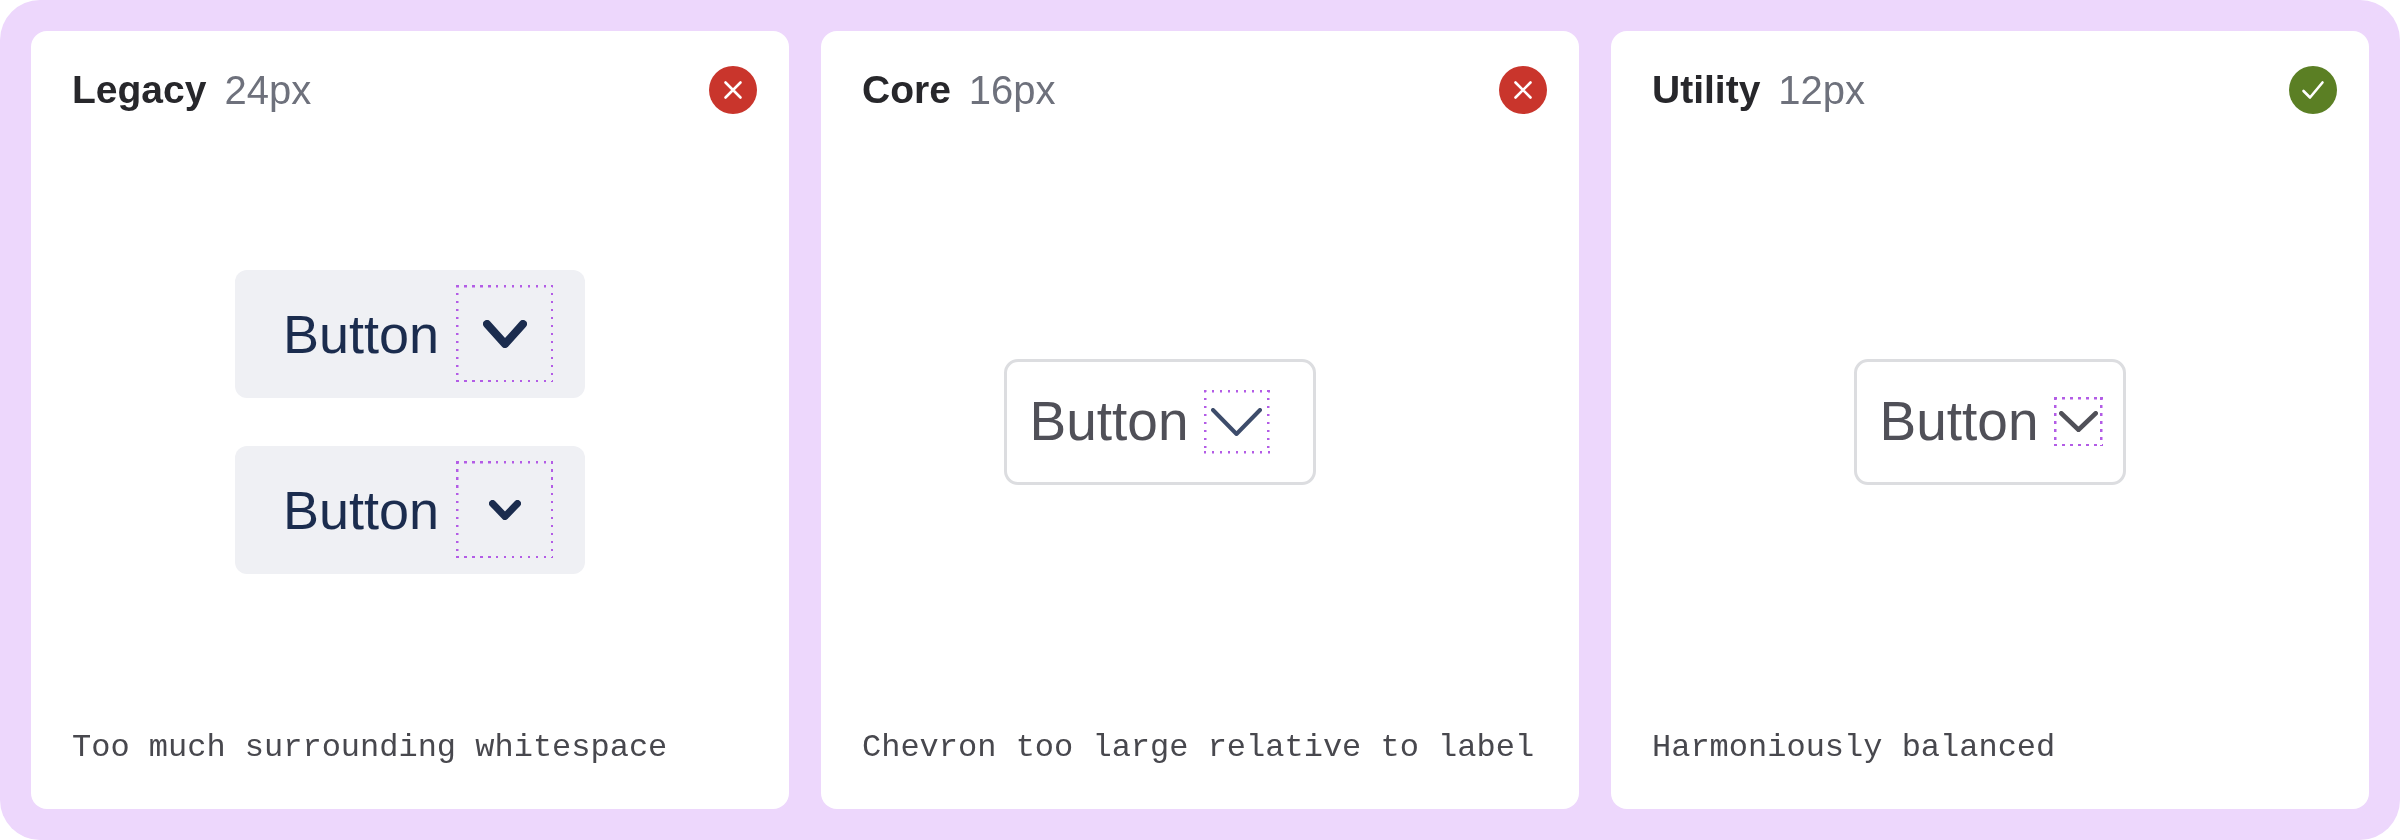 The width and height of the screenshot is (2400, 840). What do you see at coordinates (1854, 748) in the screenshot?
I see `caption-text: Harmoniously balanced` at bounding box center [1854, 748].